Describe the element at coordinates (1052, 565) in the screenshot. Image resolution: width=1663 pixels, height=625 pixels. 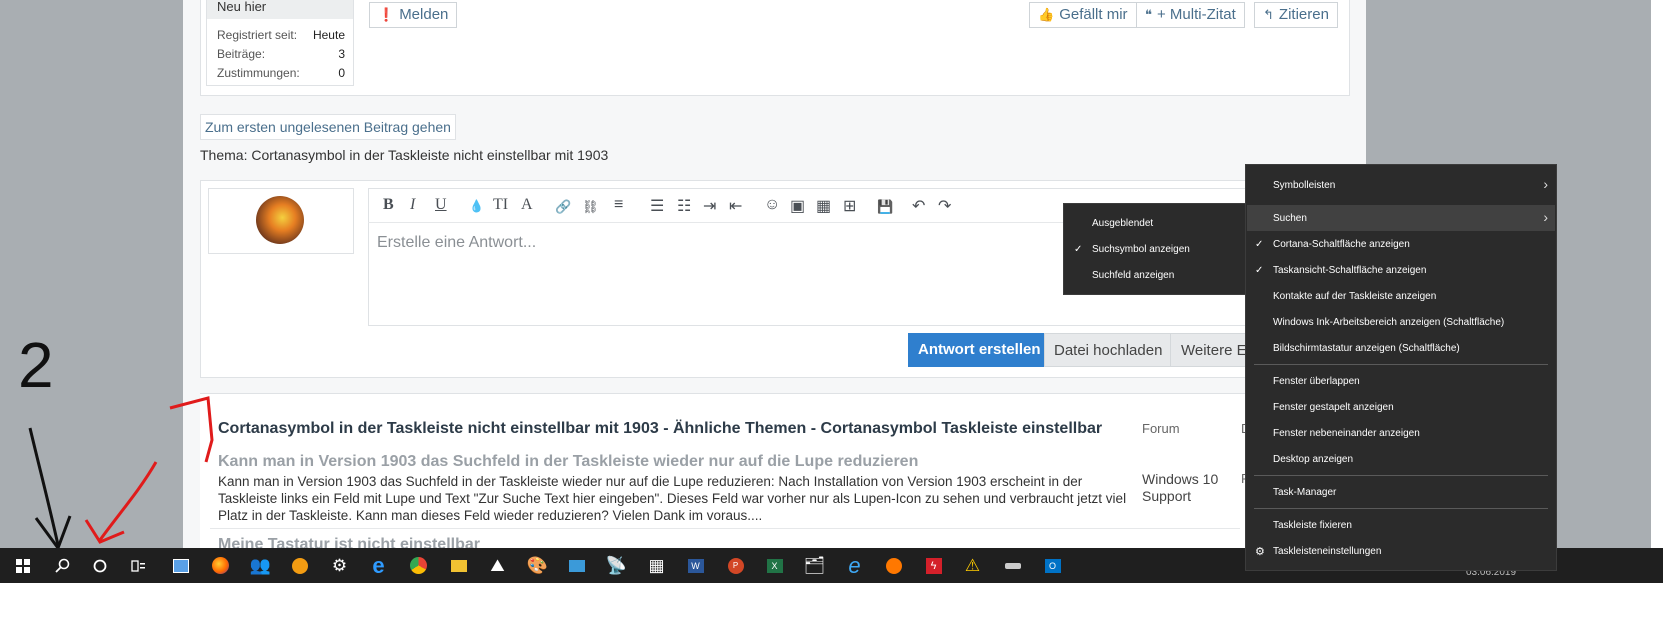
I see `outlook-icon: O` at that location.